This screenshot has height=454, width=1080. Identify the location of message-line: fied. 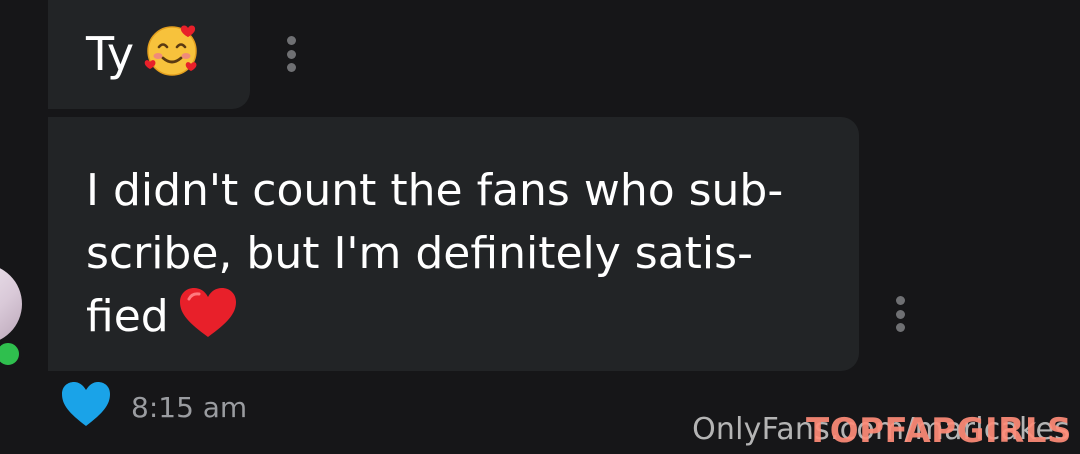
(127, 316).